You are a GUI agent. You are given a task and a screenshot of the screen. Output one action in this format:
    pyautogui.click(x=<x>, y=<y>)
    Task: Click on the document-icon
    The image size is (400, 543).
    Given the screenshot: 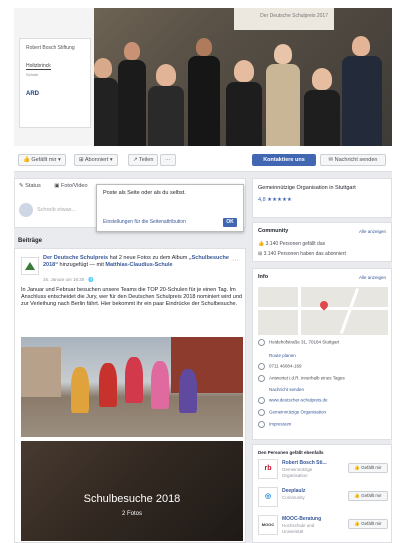 What is the action you would take?
    pyautogui.click(x=261, y=424)
    